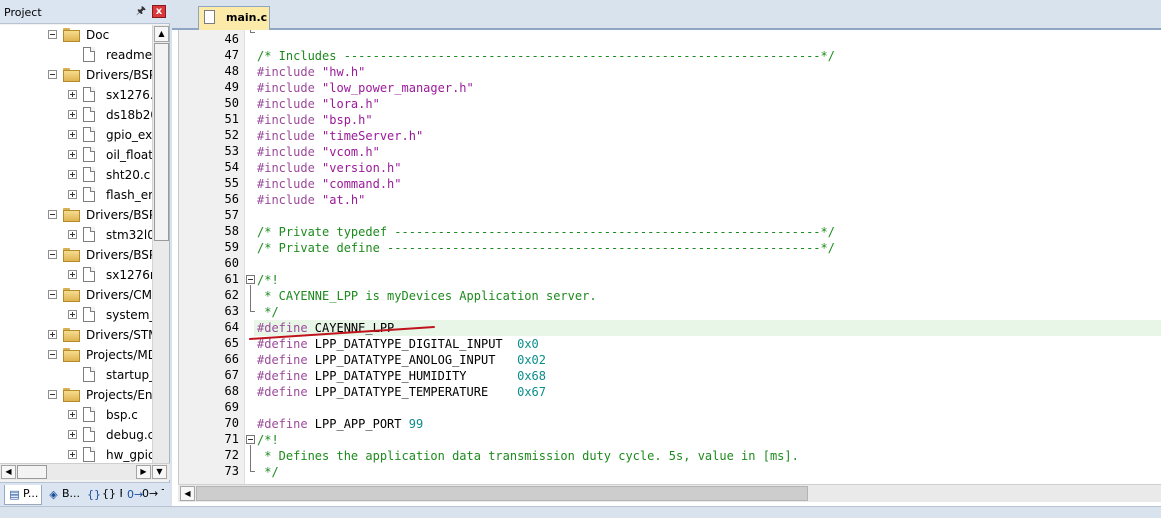 This screenshot has width=1161, height=518. Describe the element at coordinates (76, 335) in the screenshot. I see `tree-folder: Drivers/STM` at that location.